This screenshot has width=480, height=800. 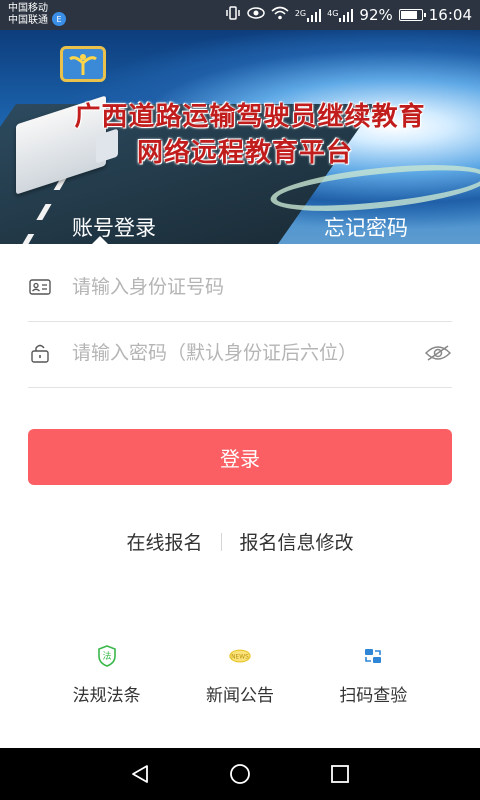 I want to click on login-button: 登录, so click(x=240, y=457).